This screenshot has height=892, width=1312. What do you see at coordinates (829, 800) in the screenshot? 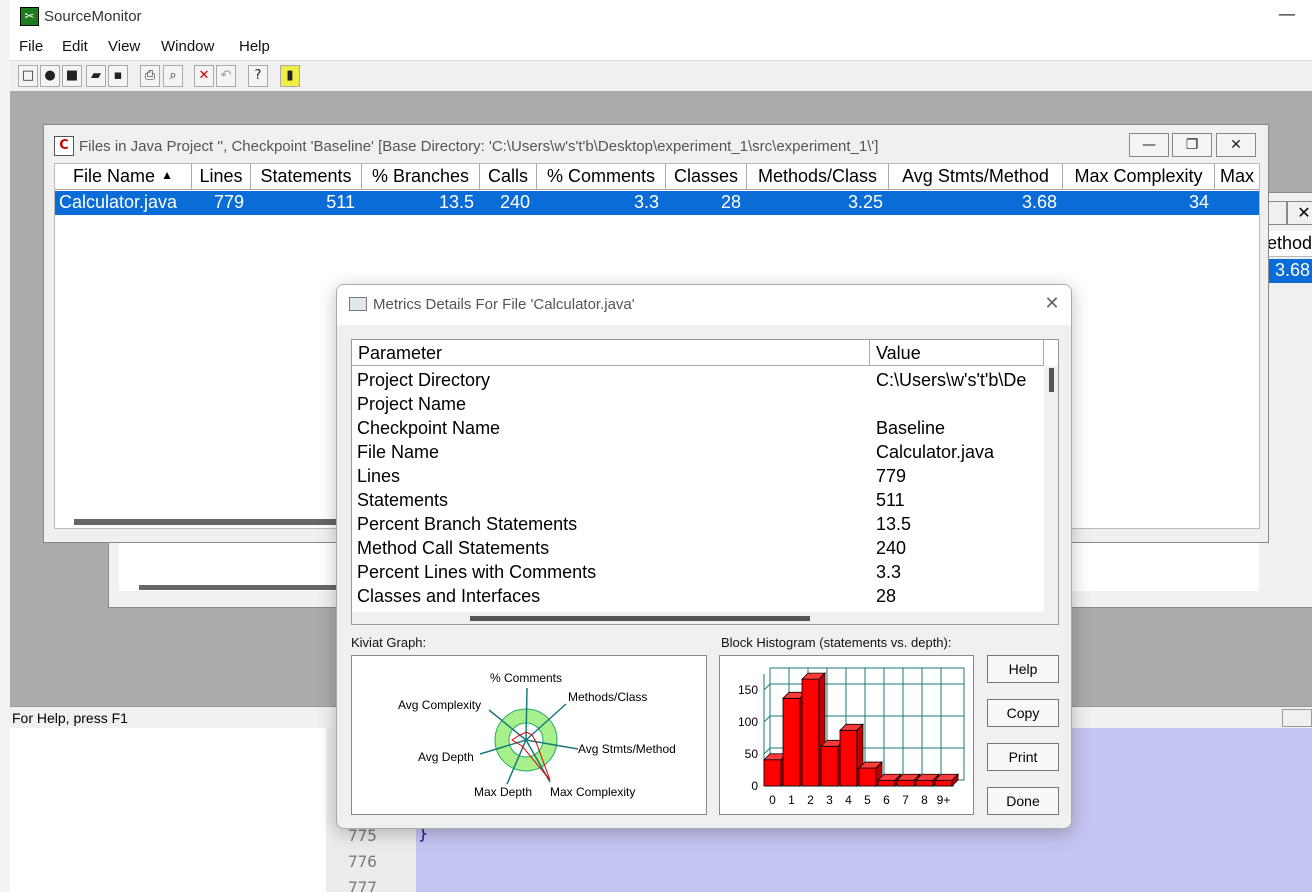
I see `x-tick-label: 3` at bounding box center [829, 800].